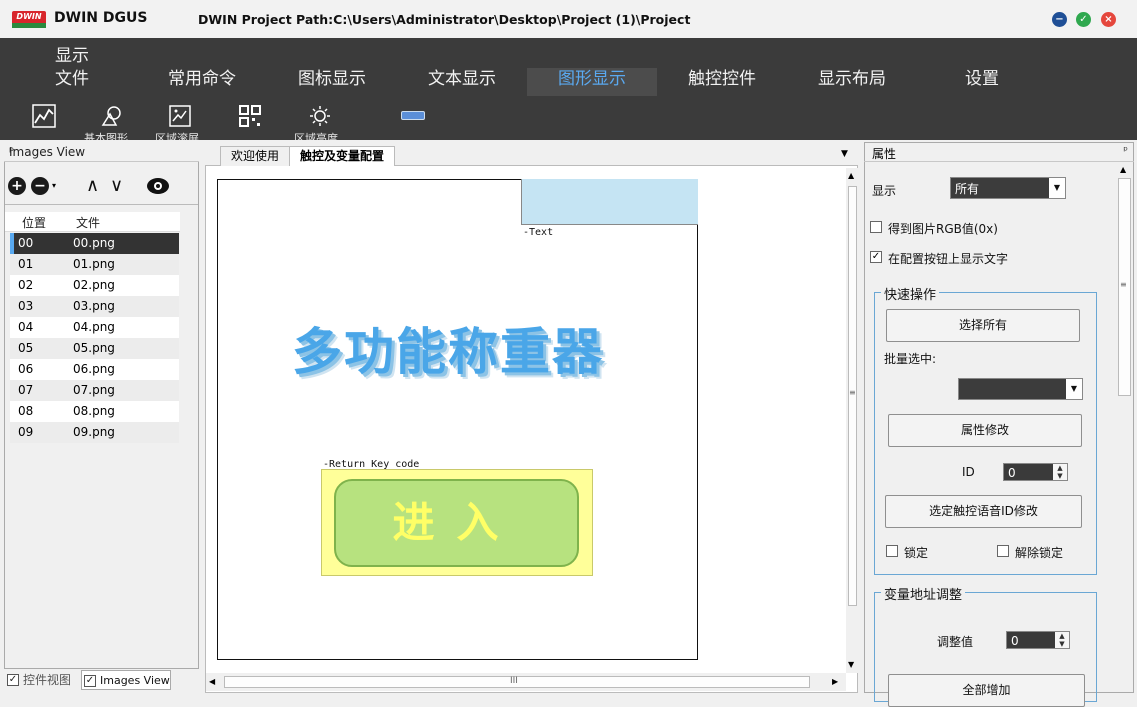 This screenshot has width=1137, height=707. Describe the element at coordinates (26, 306) in the screenshot. I see `row-position: 03` at that location.